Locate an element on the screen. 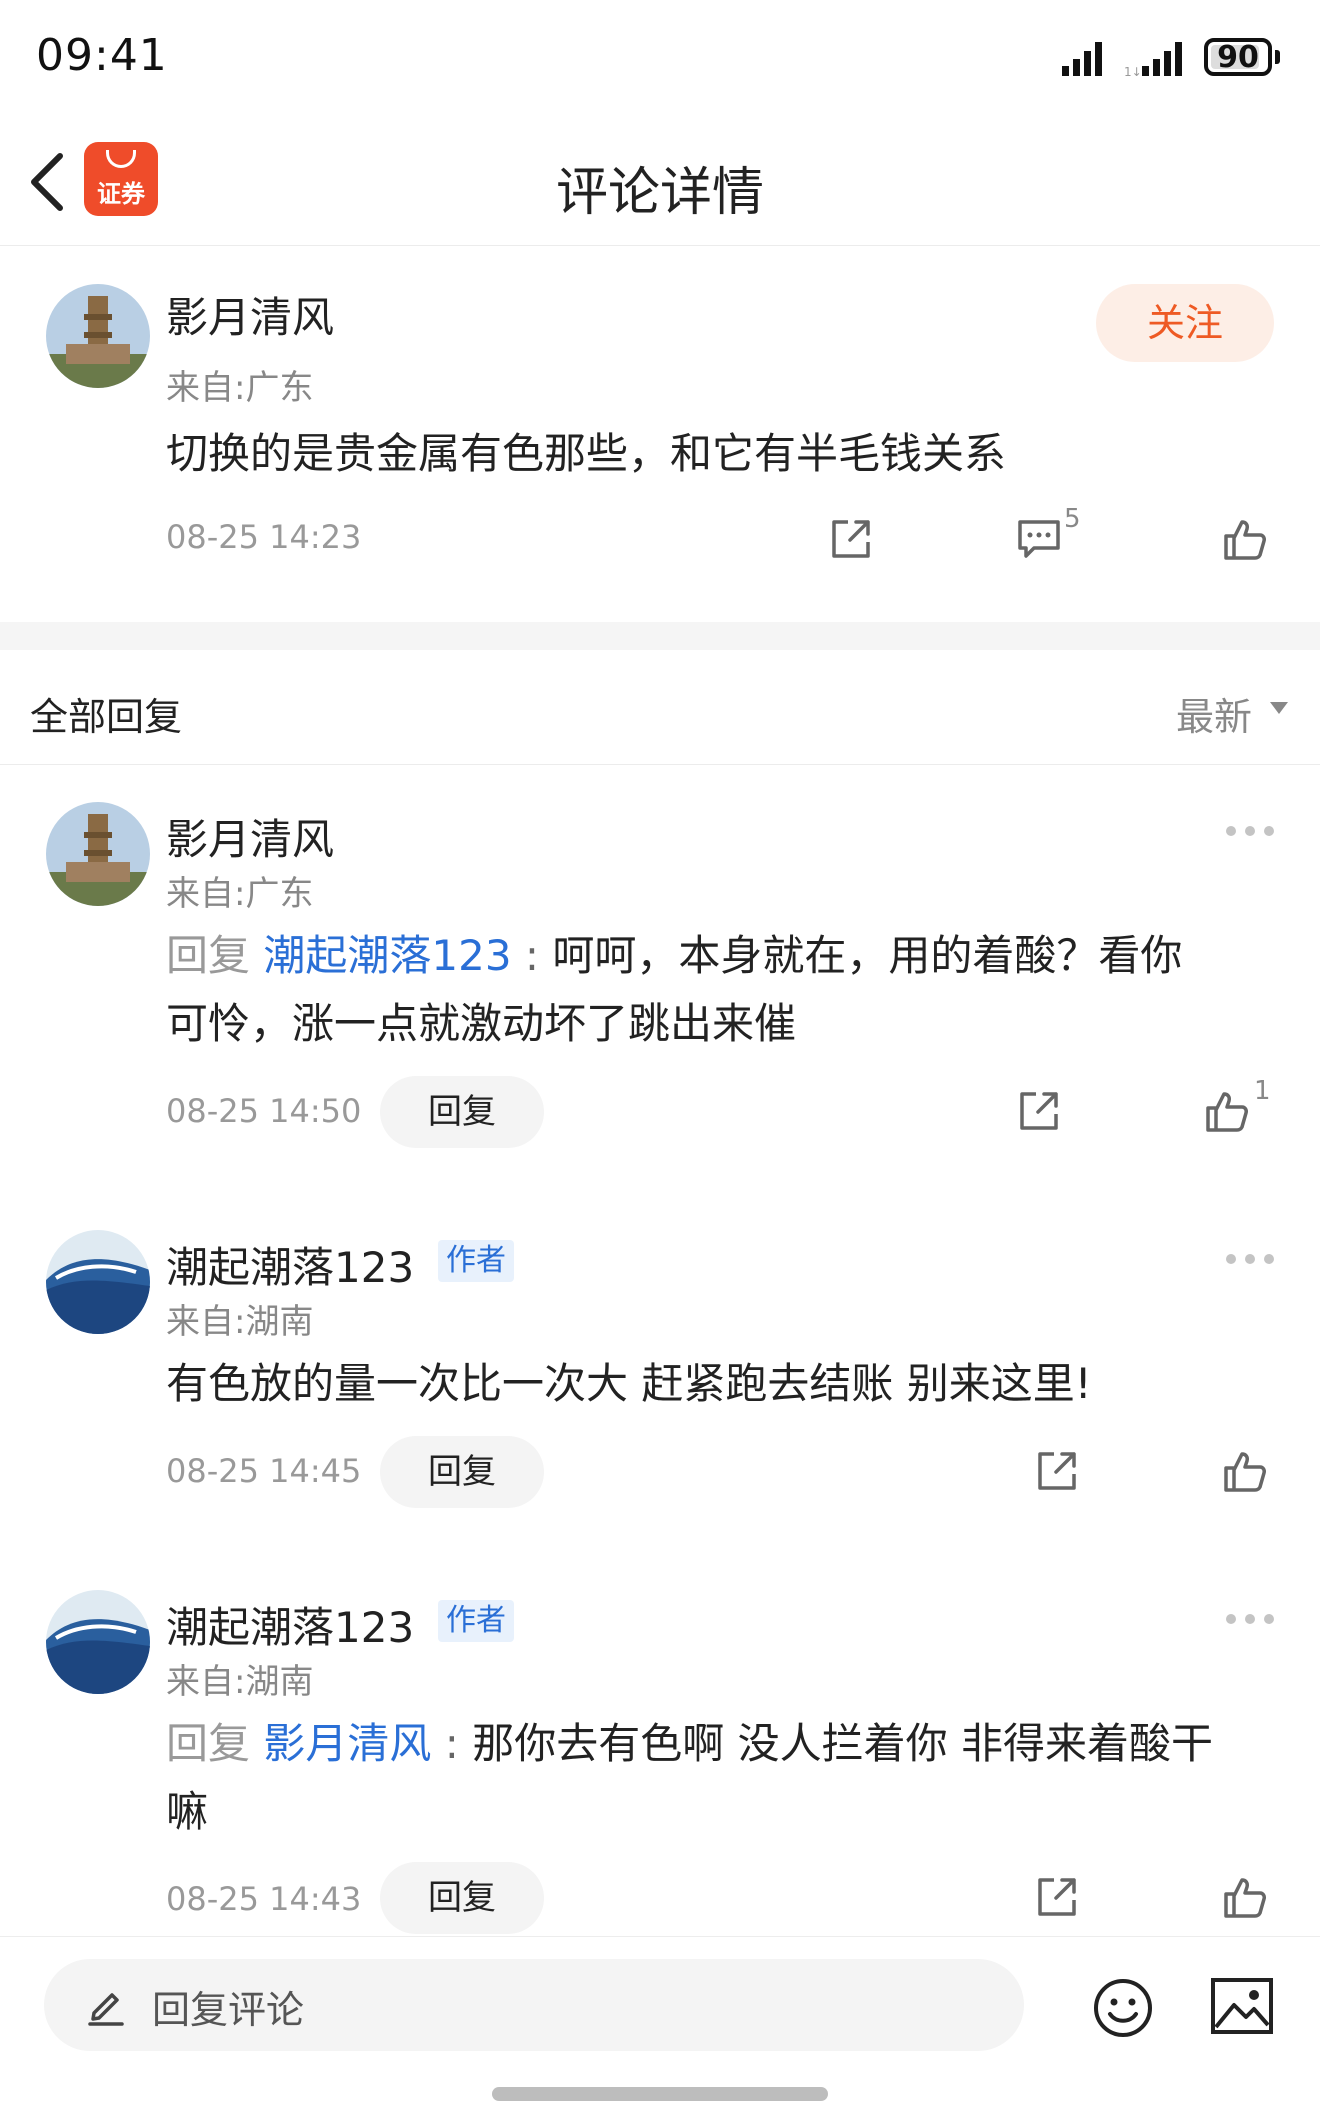  comment-timestamp: 08-25 14:23 is located at coordinates (264, 537).